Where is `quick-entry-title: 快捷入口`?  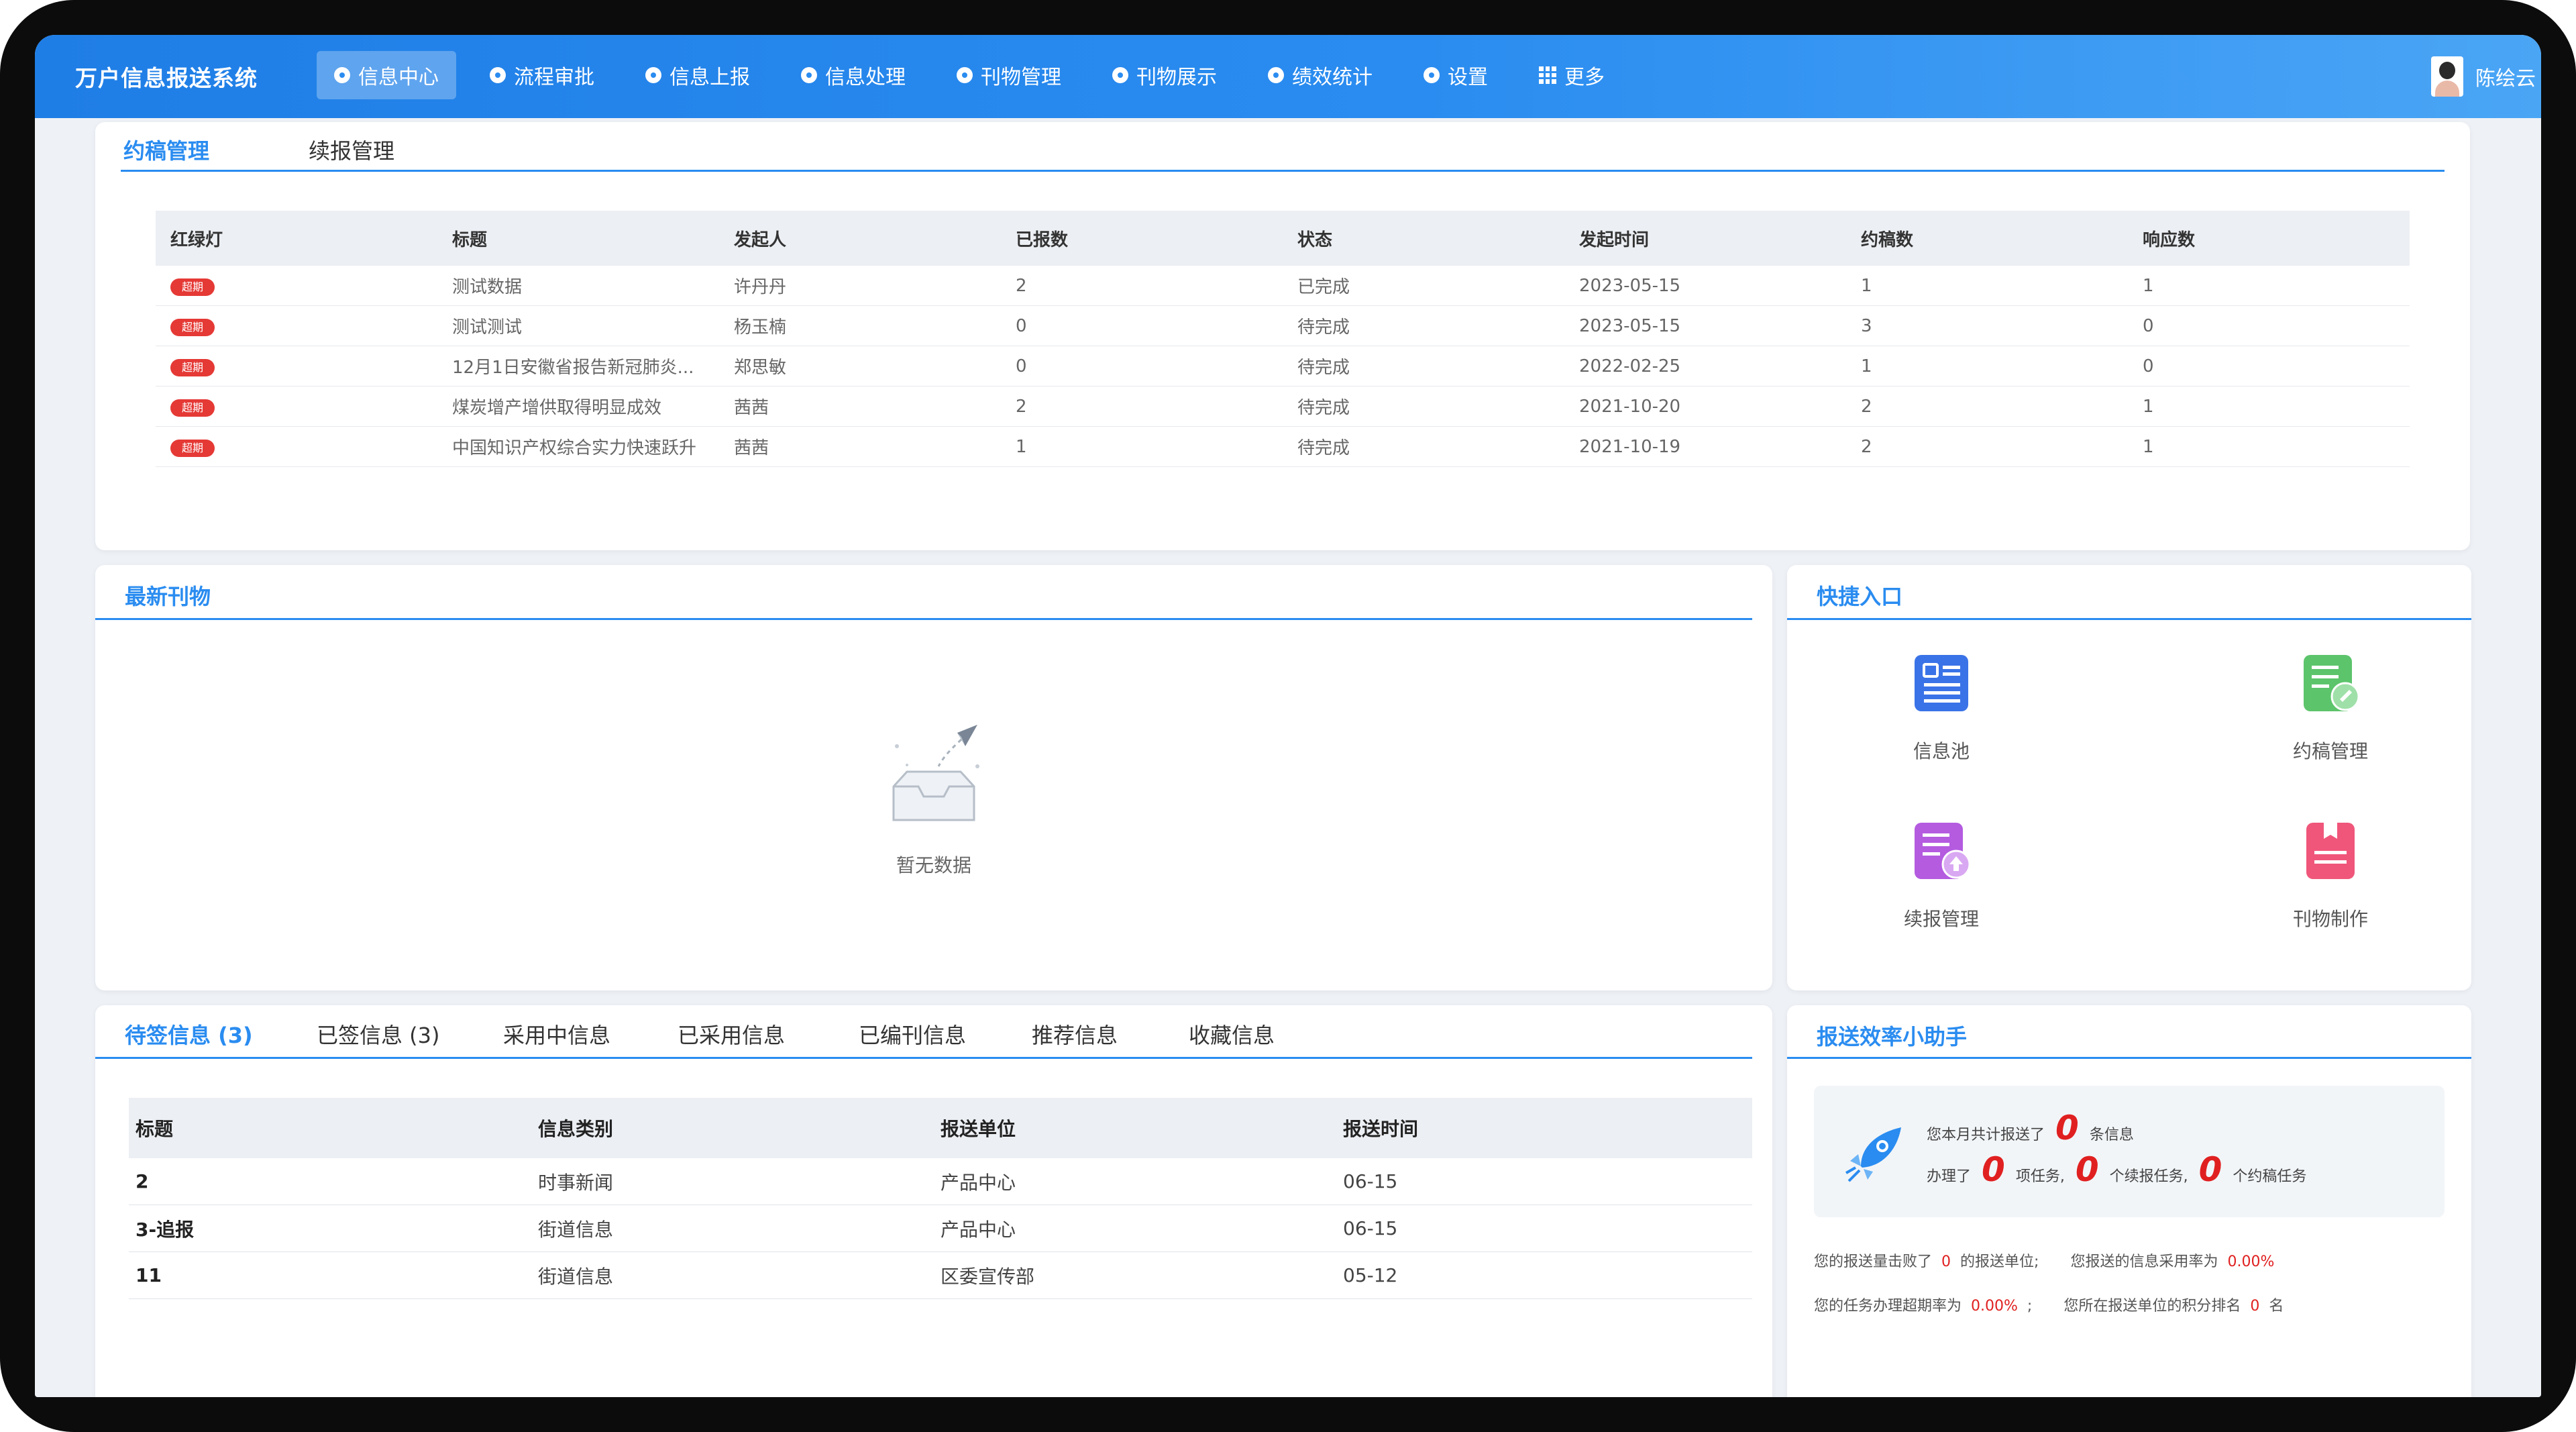
quick-entry-title: 快捷入口 is located at coordinates (1860, 596).